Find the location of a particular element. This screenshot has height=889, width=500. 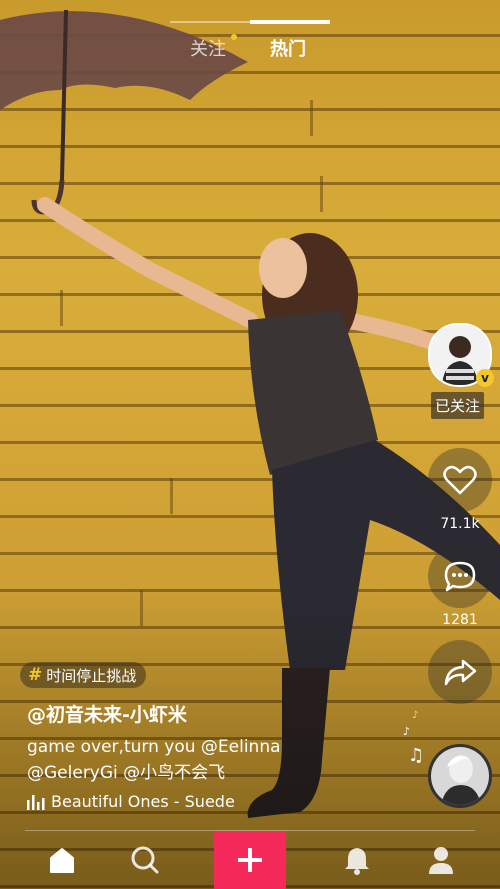

tab-following: 关注 is located at coordinates (208, 48).